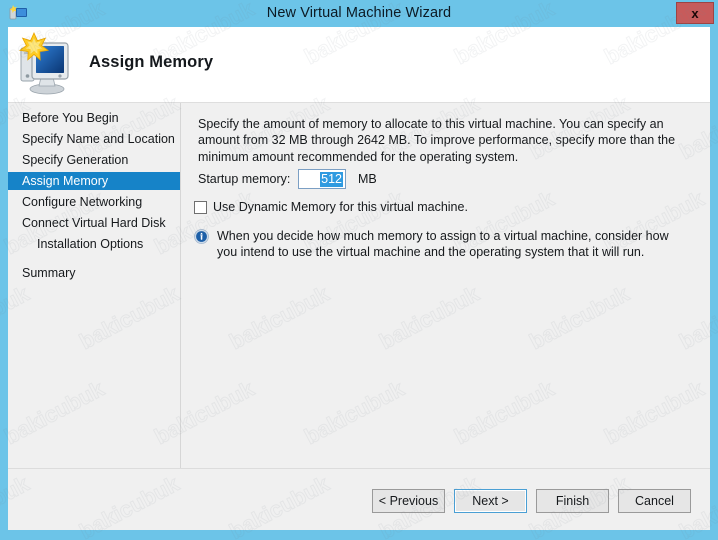 The width and height of the screenshot is (718, 540). What do you see at coordinates (244, 179) in the screenshot?
I see `startup-memory-label: Startup memory:` at bounding box center [244, 179].